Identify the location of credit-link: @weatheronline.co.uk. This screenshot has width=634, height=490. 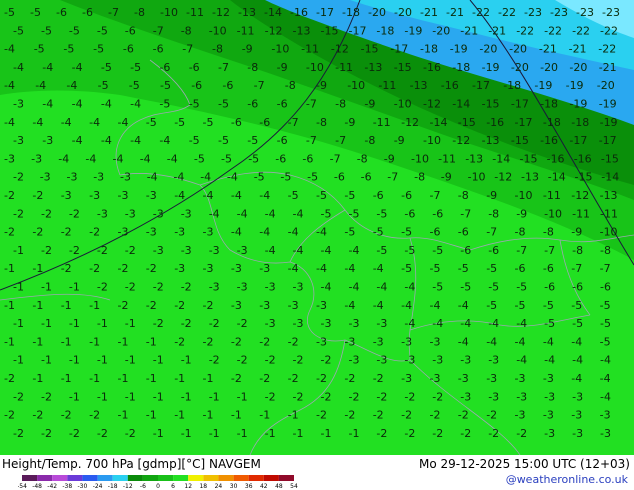
(567, 479).